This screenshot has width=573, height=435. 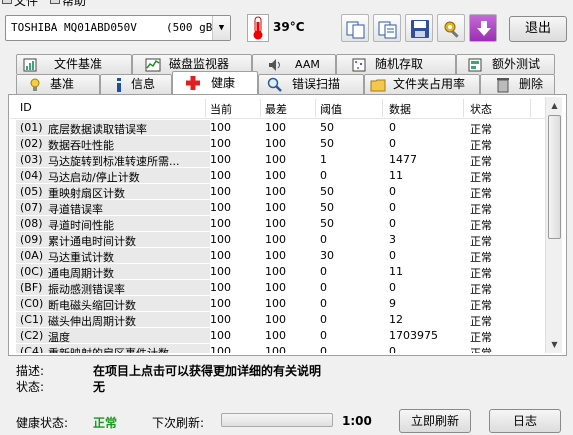 I want to click on tab-info: 信息, so click(x=136, y=84).